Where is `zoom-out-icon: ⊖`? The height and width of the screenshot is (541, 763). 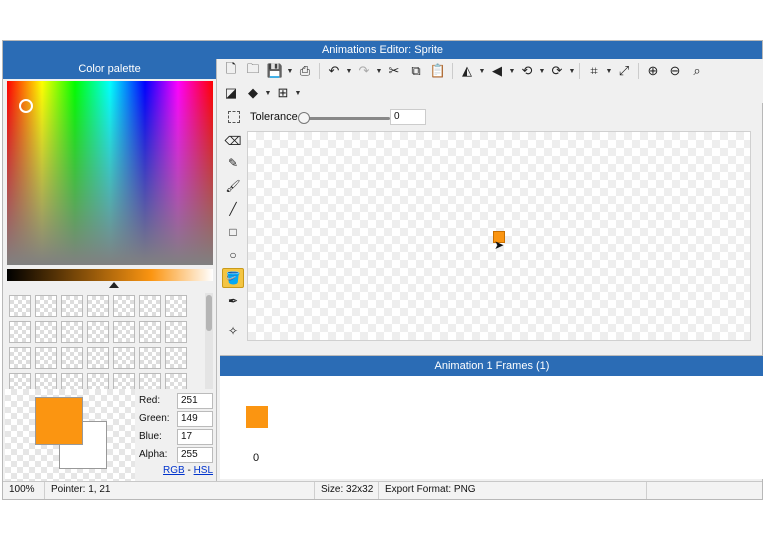 zoom-out-icon: ⊖ is located at coordinates (675, 71).